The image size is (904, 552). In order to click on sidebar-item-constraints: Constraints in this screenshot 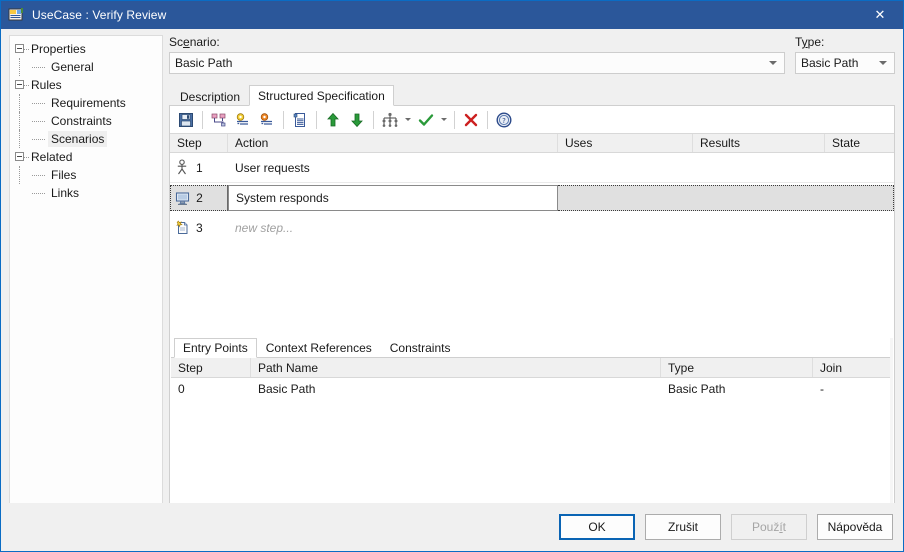, I will do `click(86, 121)`.